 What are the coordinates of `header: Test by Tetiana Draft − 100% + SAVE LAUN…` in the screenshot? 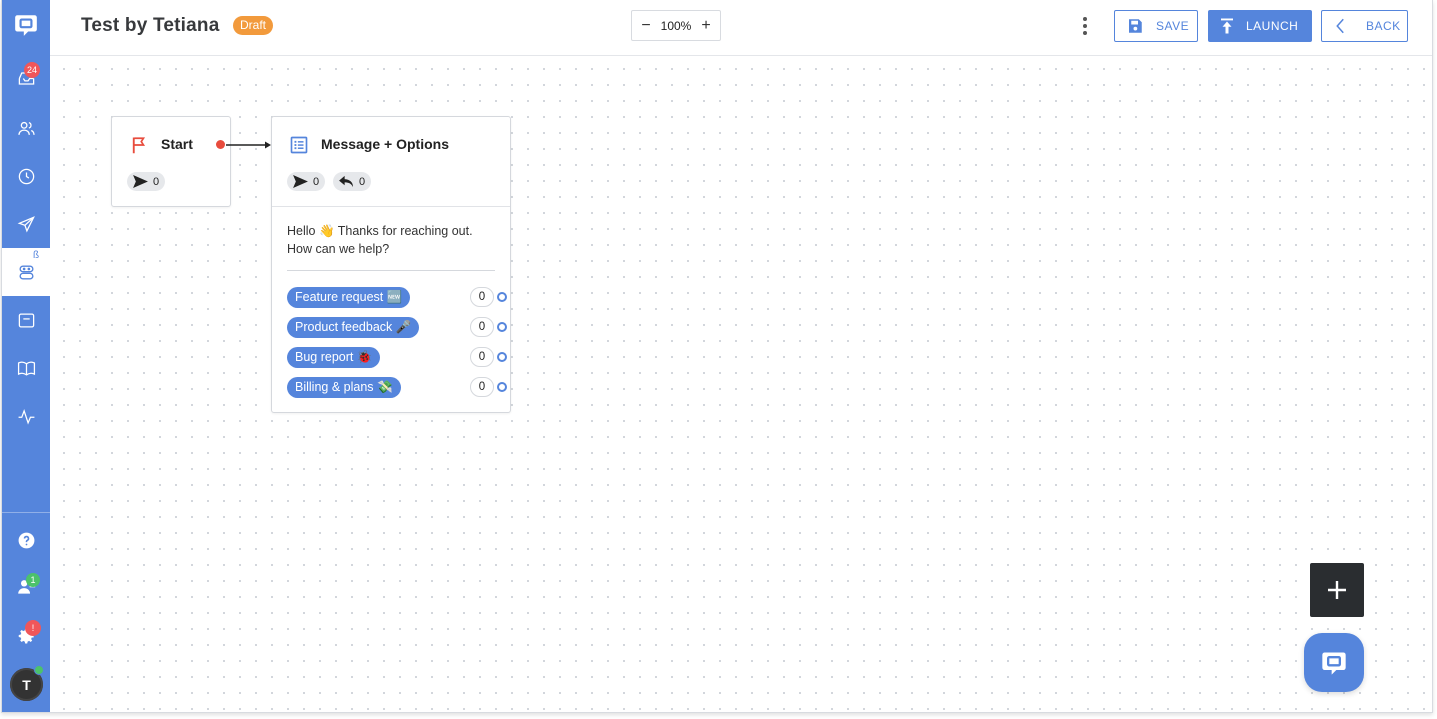 It's located at (741, 28).